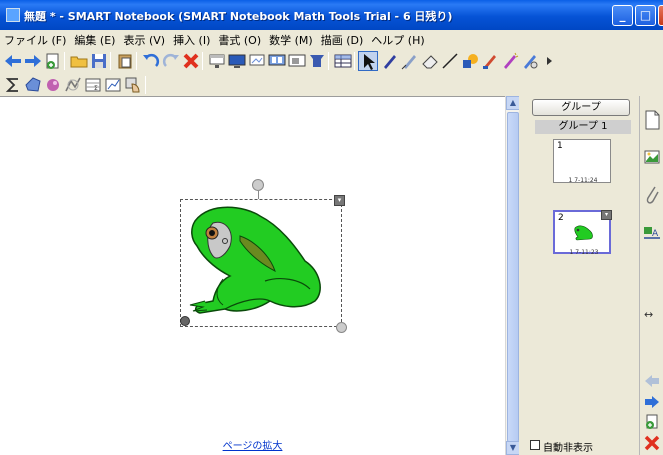 The image size is (663, 455). I want to click on autohide-label: 自動非表示, so click(568, 448).